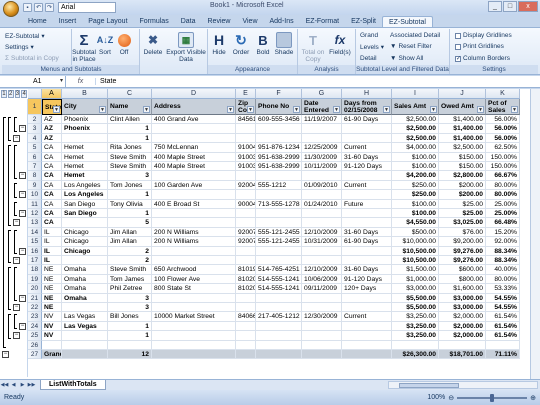  I want to click on subtotal-cell: 61.54%, so click(503, 336).